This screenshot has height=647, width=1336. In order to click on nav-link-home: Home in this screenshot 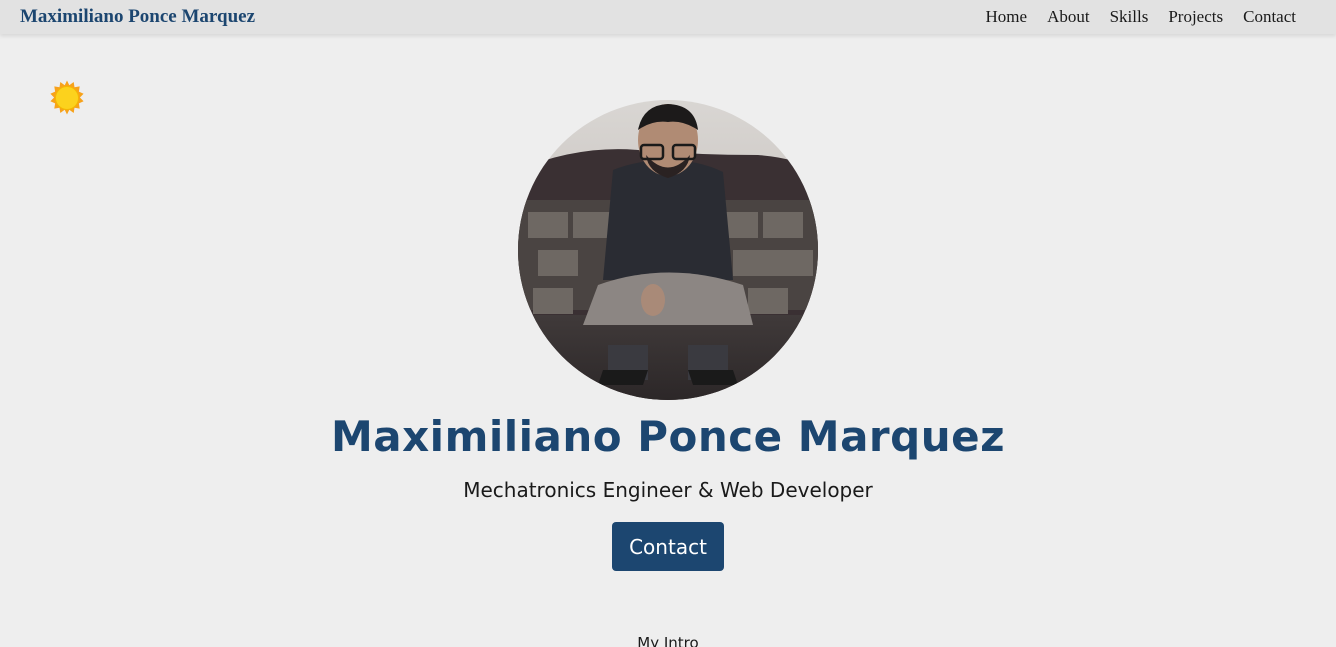, I will do `click(1007, 17)`.